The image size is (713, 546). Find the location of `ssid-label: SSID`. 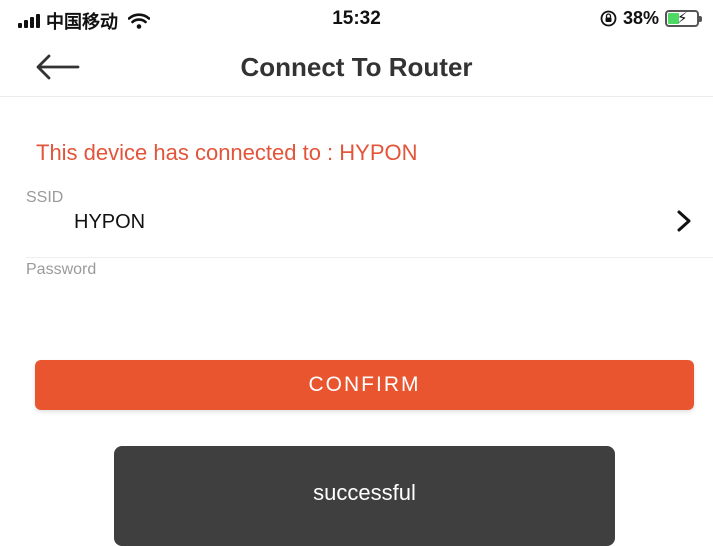

ssid-label: SSID is located at coordinates (45, 197).